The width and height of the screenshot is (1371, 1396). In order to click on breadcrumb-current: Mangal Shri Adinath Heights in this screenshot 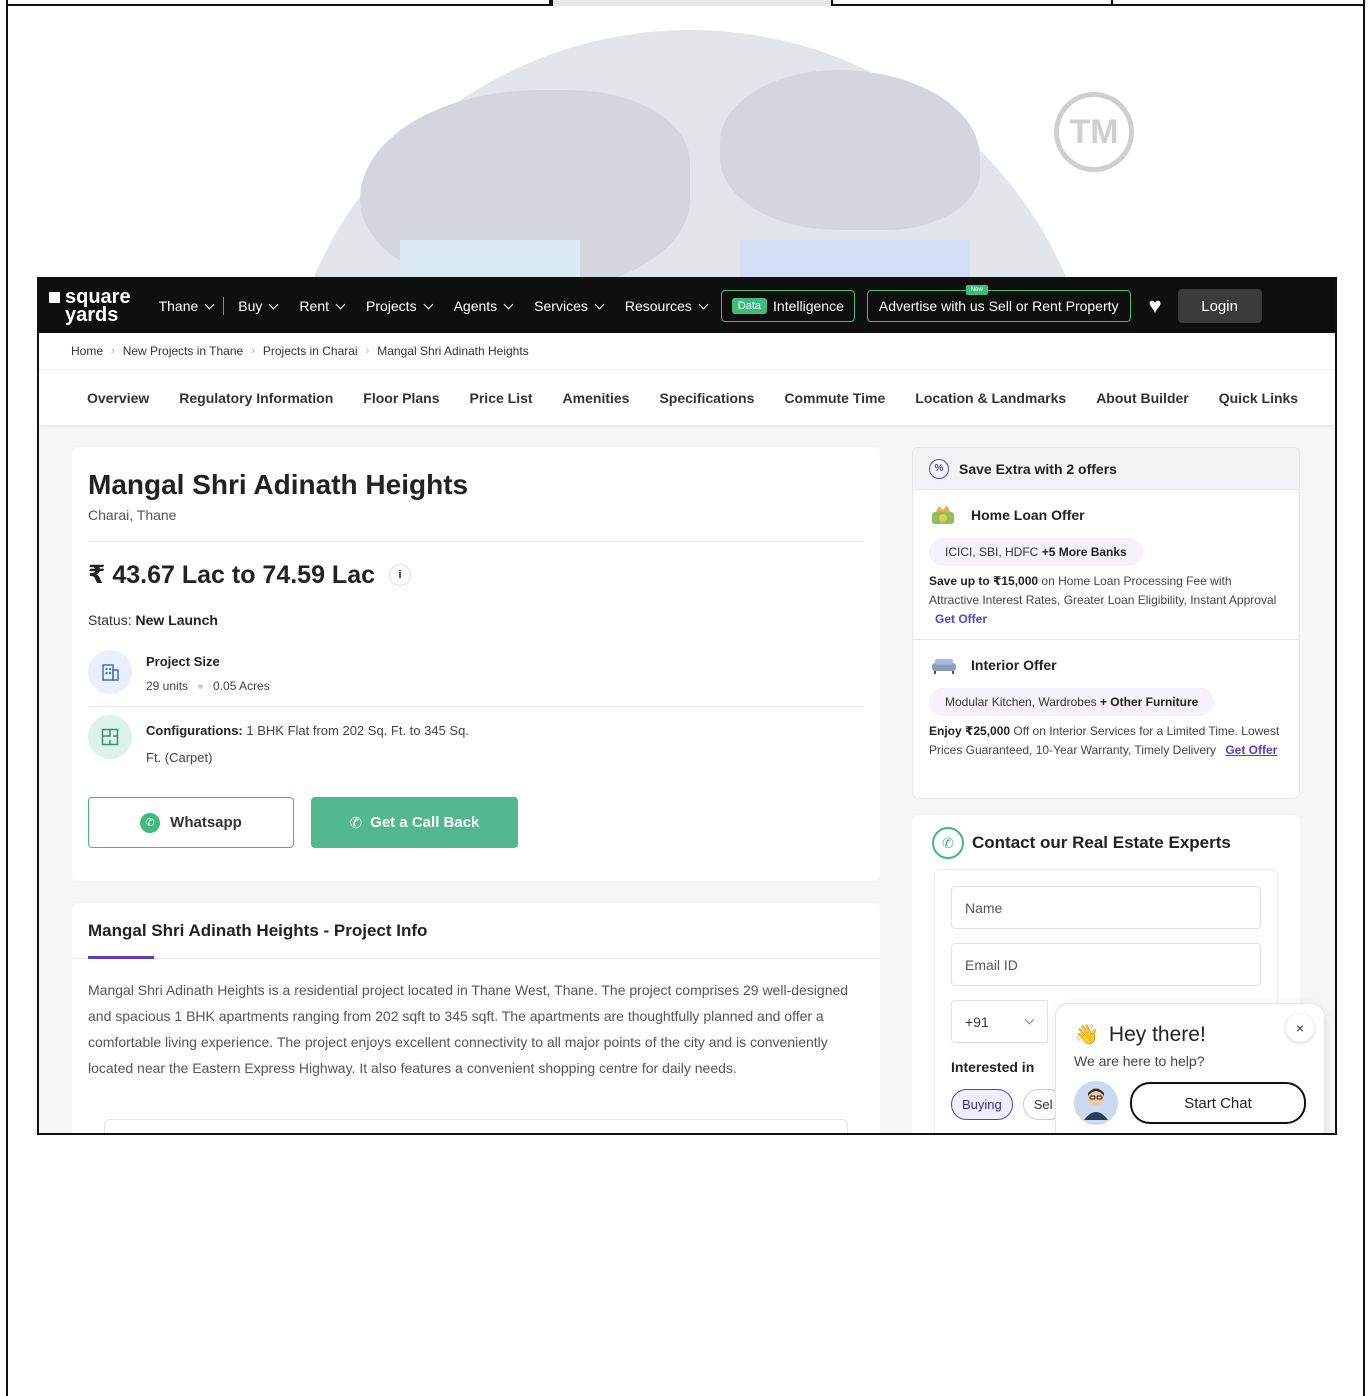, I will do `click(453, 351)`.